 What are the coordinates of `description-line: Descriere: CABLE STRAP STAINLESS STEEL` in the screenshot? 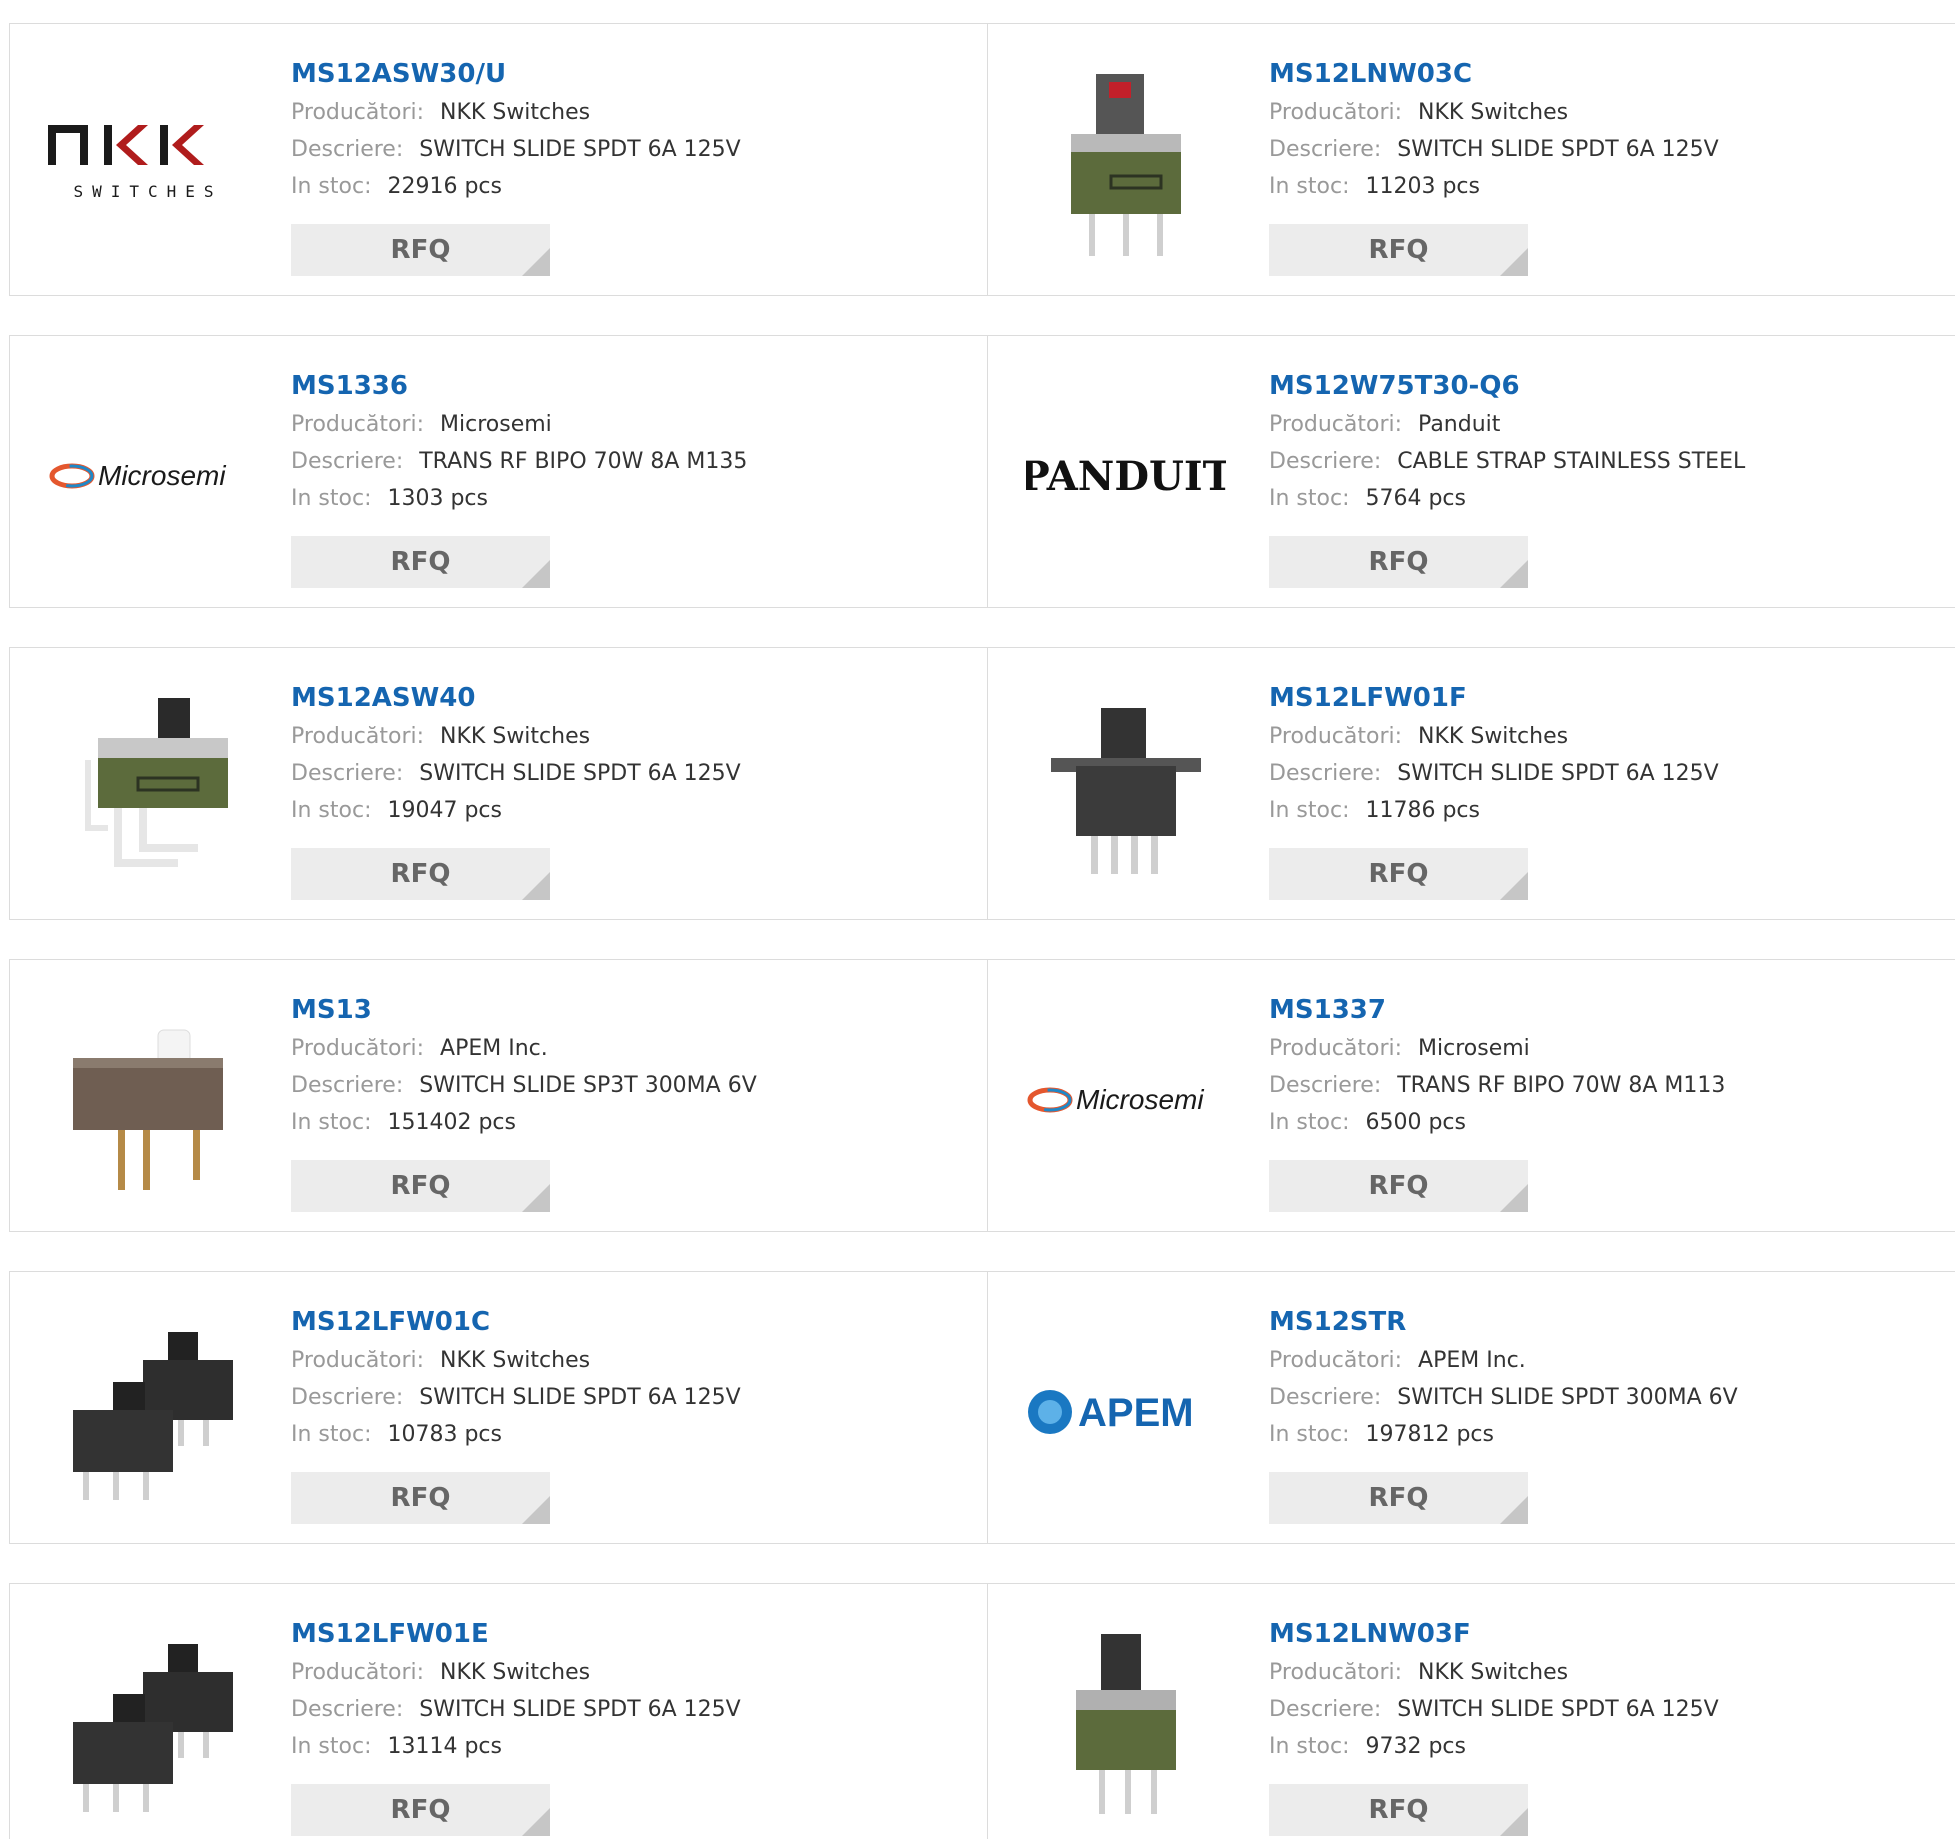 It's located at (1507, 461).